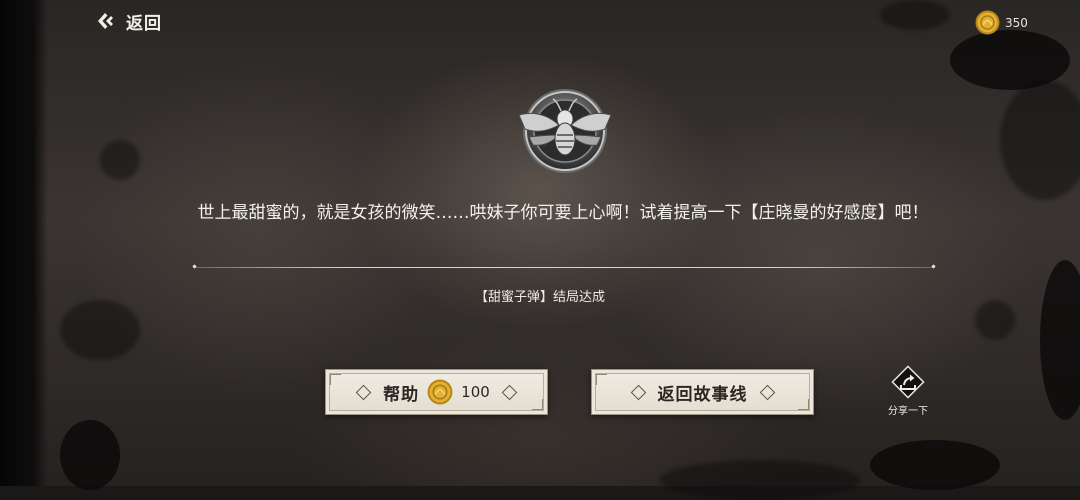 The height and width of the screenshot is (500, 1080). Describe the element at coordinates (908, 411) in the screenshot. I see `share-label: 分享一下` at that location.